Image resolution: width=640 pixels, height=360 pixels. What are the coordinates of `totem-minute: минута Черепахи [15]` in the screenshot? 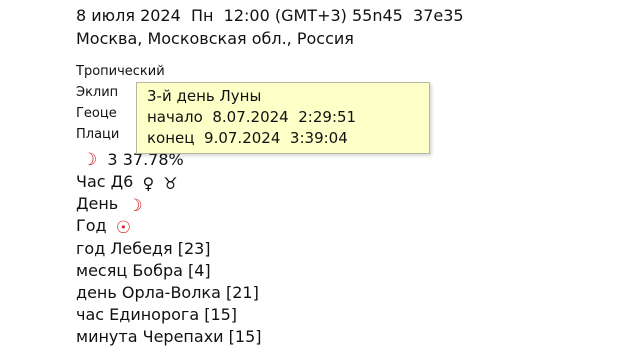 It's located at (169, 336).